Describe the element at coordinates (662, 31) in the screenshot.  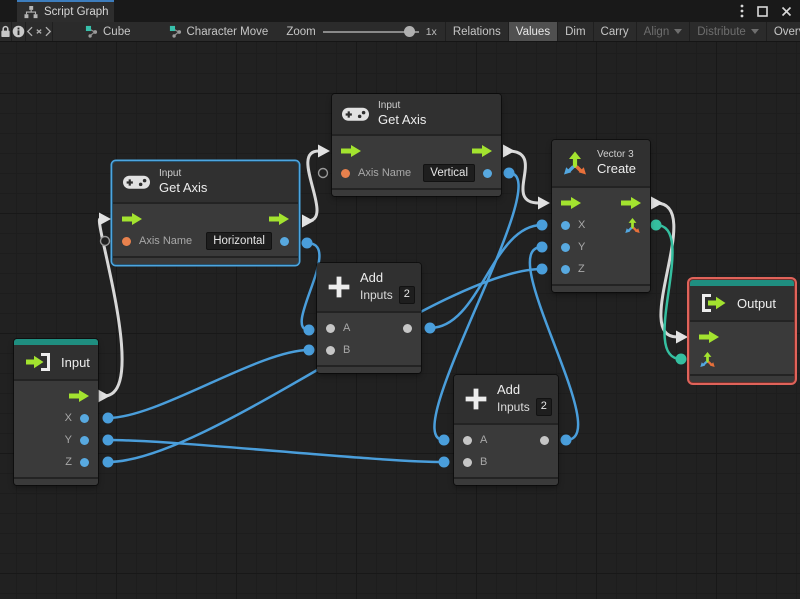
I see `align-dropdown: Align` at that location.